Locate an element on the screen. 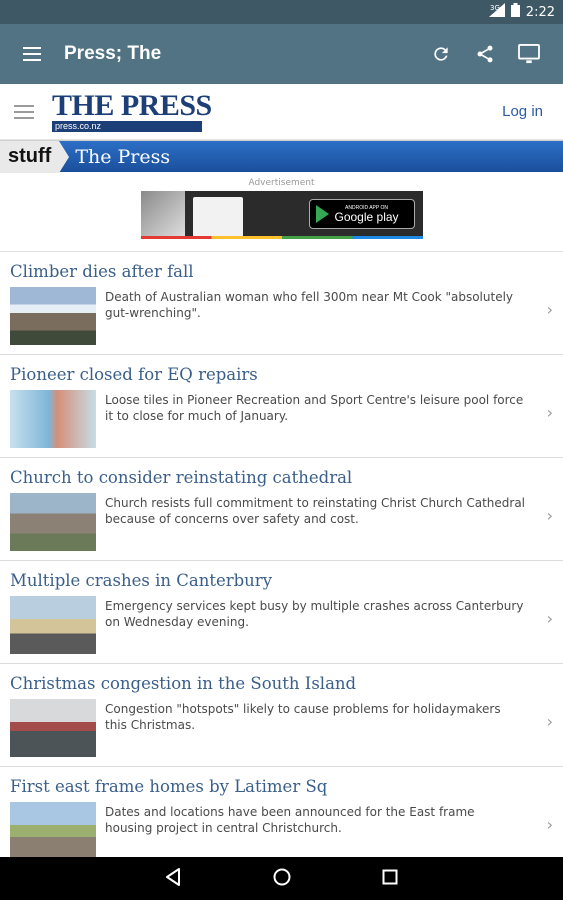 This screenshot has height=900, width=563. menu-icon is located at coordinates (32, 54).